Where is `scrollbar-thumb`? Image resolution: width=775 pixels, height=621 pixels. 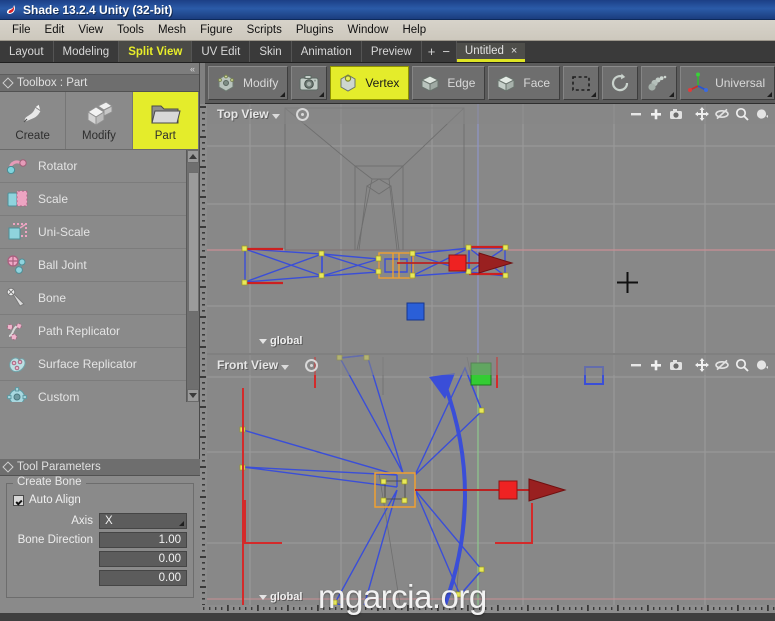 scrollbar-thumb is located at coordinates (193, 242).